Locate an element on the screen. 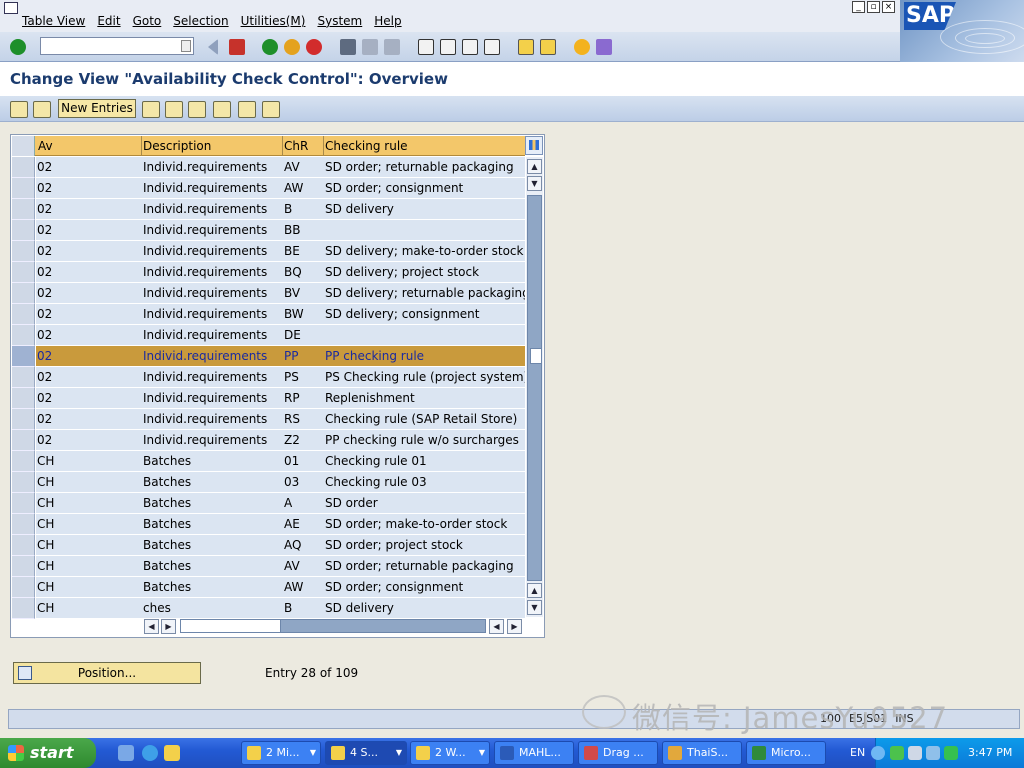  scroll-up-icon: ▲ is located at coordinates (534, 166).